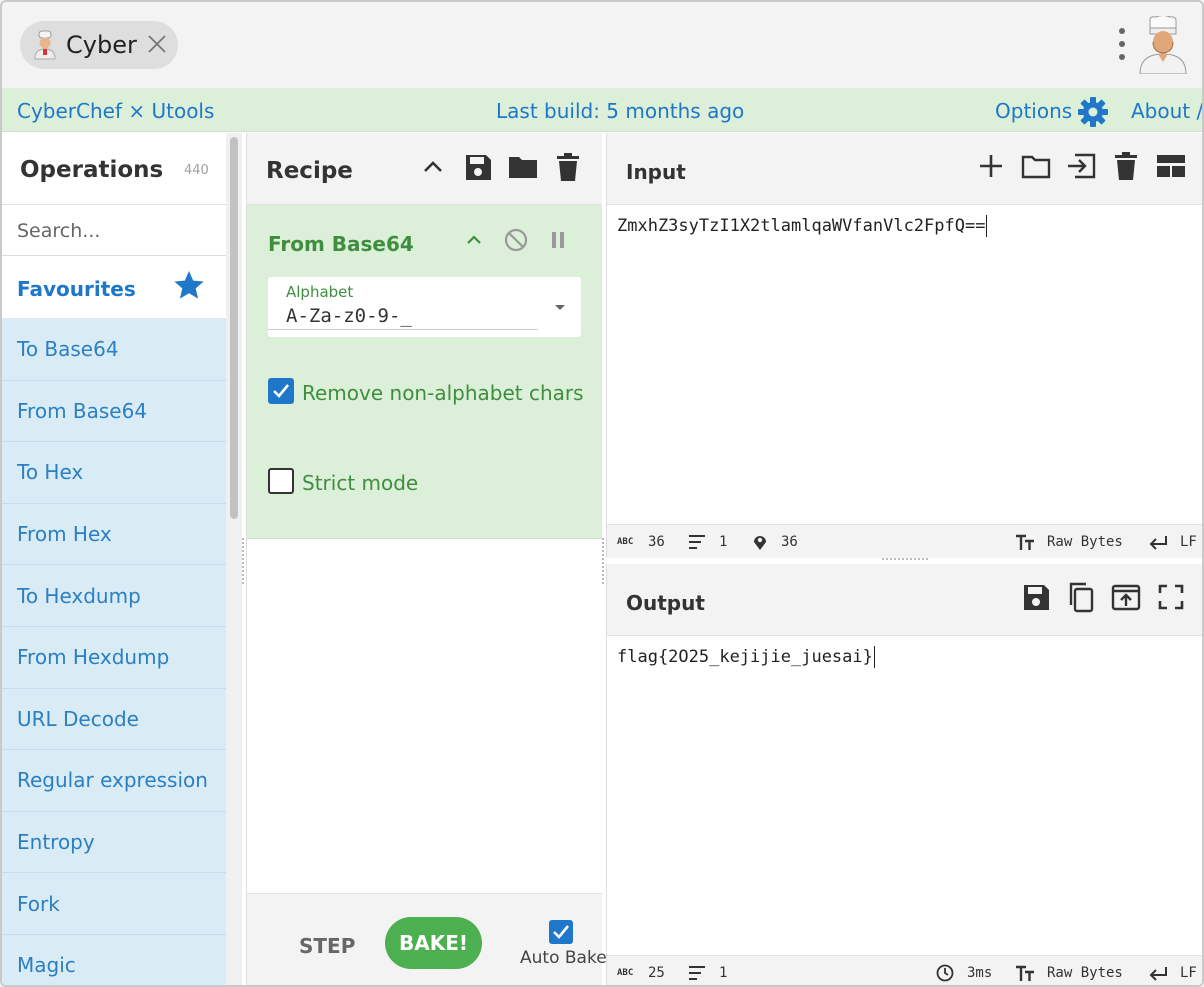  I want to click on operations-title: Operations, so click(92, 170).